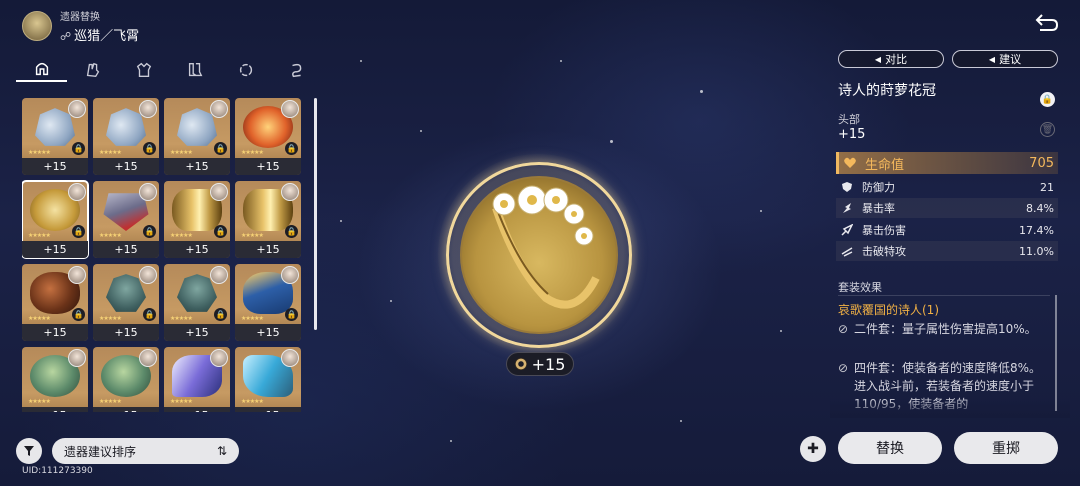 The width and height of the screenshot is (1080, 486). What do you see at coordinates (37, 26) in the screenshot?
I see `character-avatar` at bounding box center [37, 26].